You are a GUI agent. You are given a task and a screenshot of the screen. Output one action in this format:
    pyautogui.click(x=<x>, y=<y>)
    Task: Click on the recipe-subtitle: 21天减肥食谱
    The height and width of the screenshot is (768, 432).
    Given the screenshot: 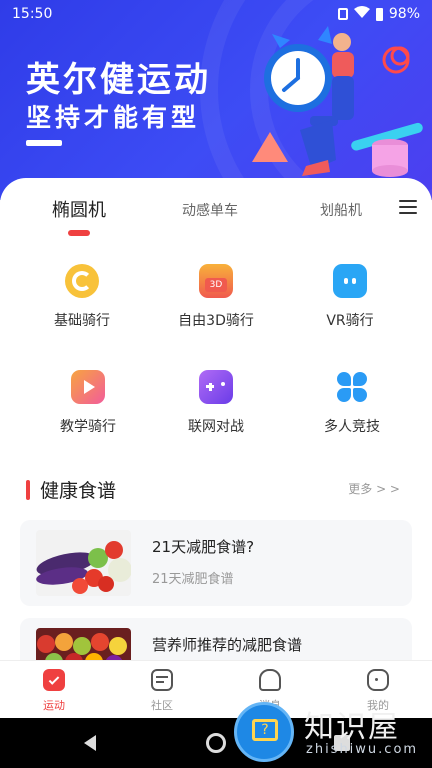 What is the action you would take?
    pyautogui.click(x=193, y=579)
    